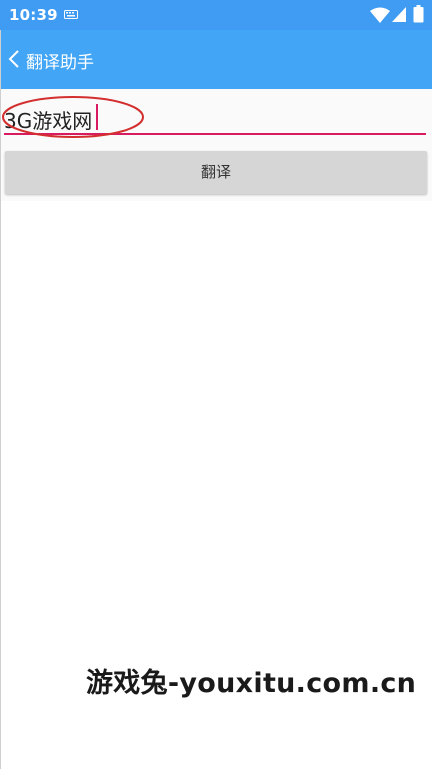  Describe the element at coordinates (0, 399) in the screenshot. I see `screen-edge` at that location.